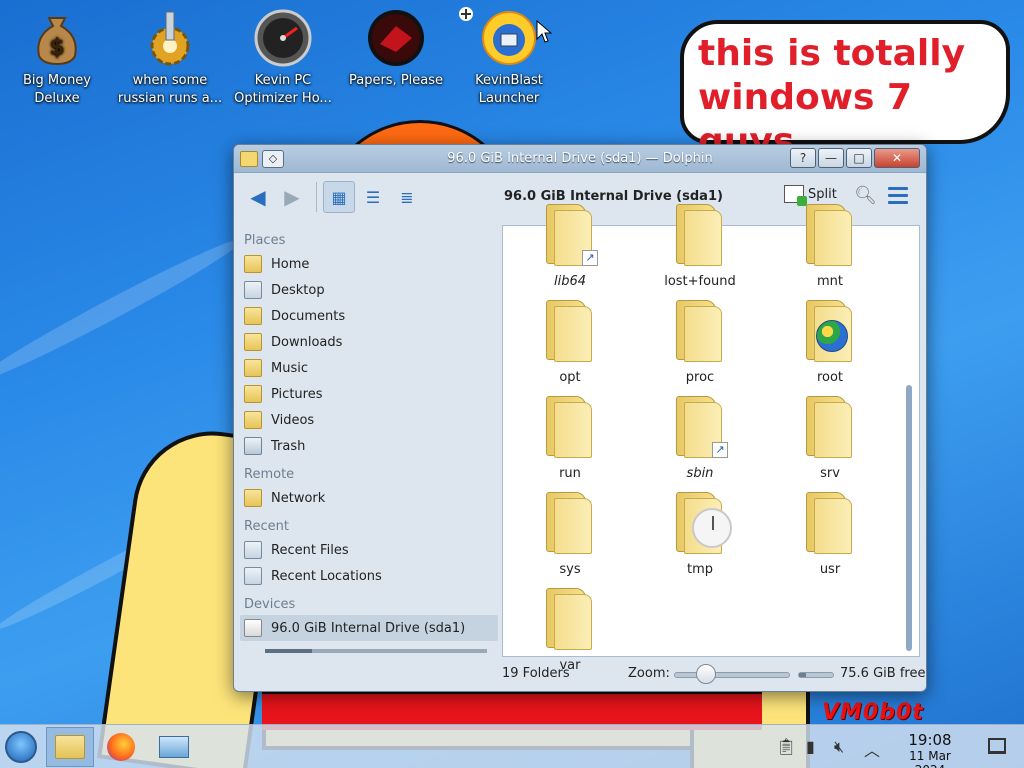 The width and height of the screenshot is (1024, 768). What do you see at coordinates (369, 342) in the screenshot?
I see `sidebar-item-downloads: Downloads` at bounding box center [369, 342].